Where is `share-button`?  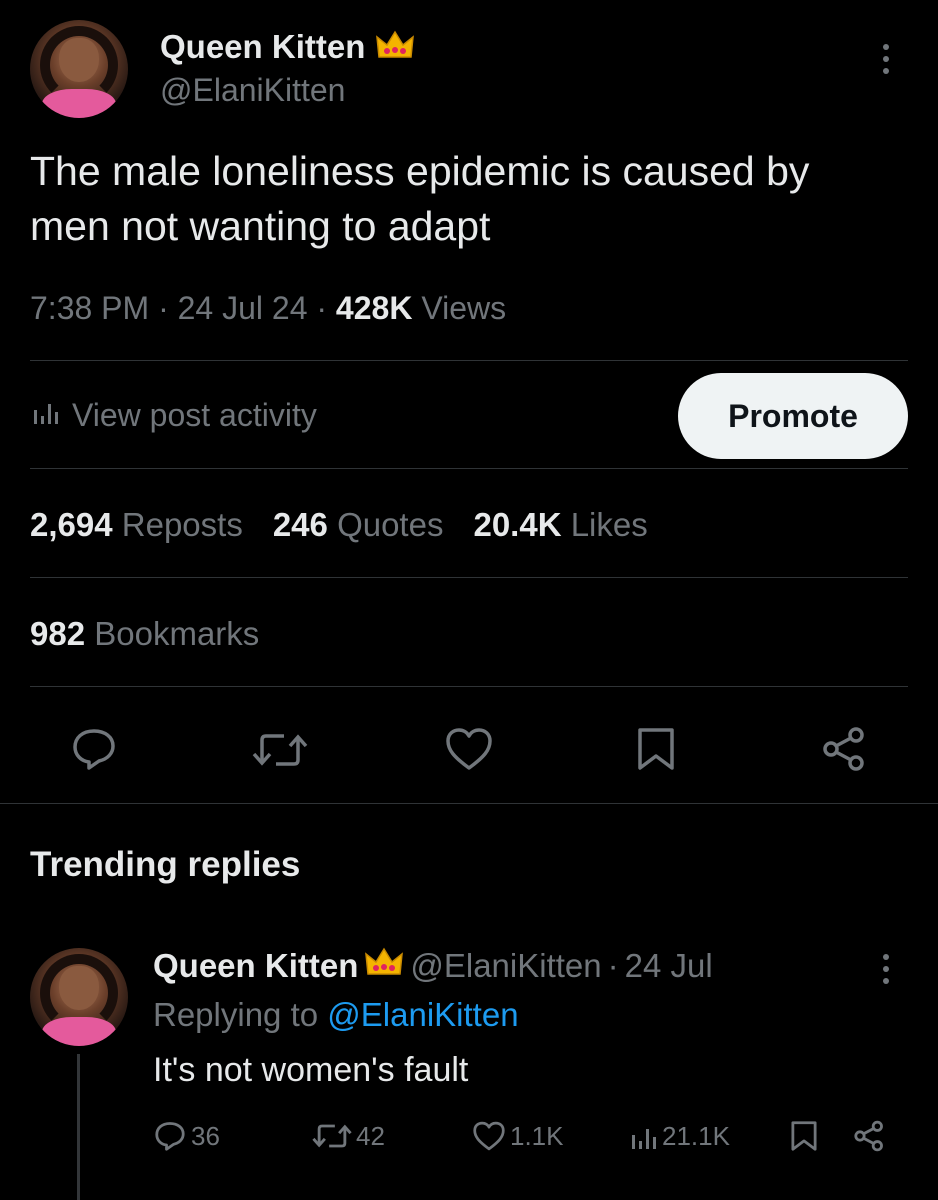 share-button is located at coordinates (844, 749).